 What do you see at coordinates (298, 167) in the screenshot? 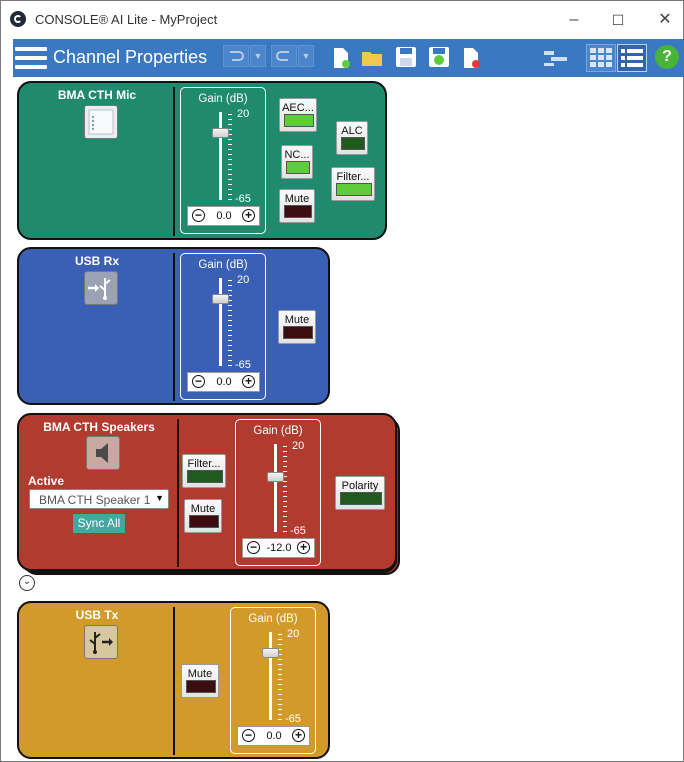
I see `nc-led` at bounding box center [298, 167].